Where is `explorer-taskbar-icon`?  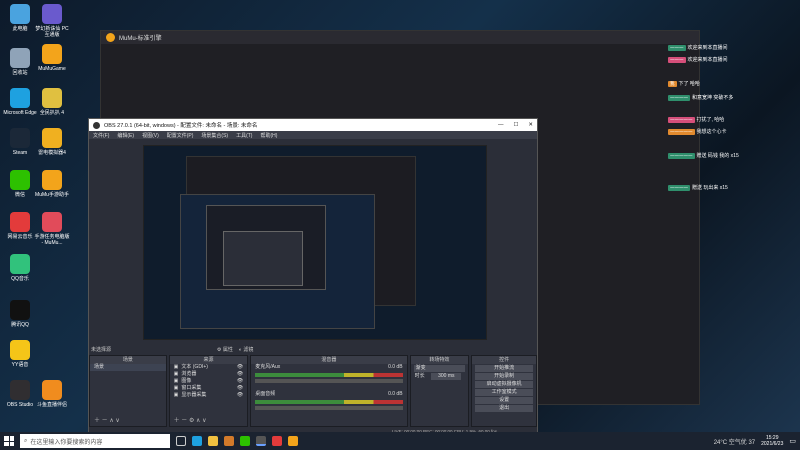
explorer-taskbar-icon is located at coordinates (213, 441).